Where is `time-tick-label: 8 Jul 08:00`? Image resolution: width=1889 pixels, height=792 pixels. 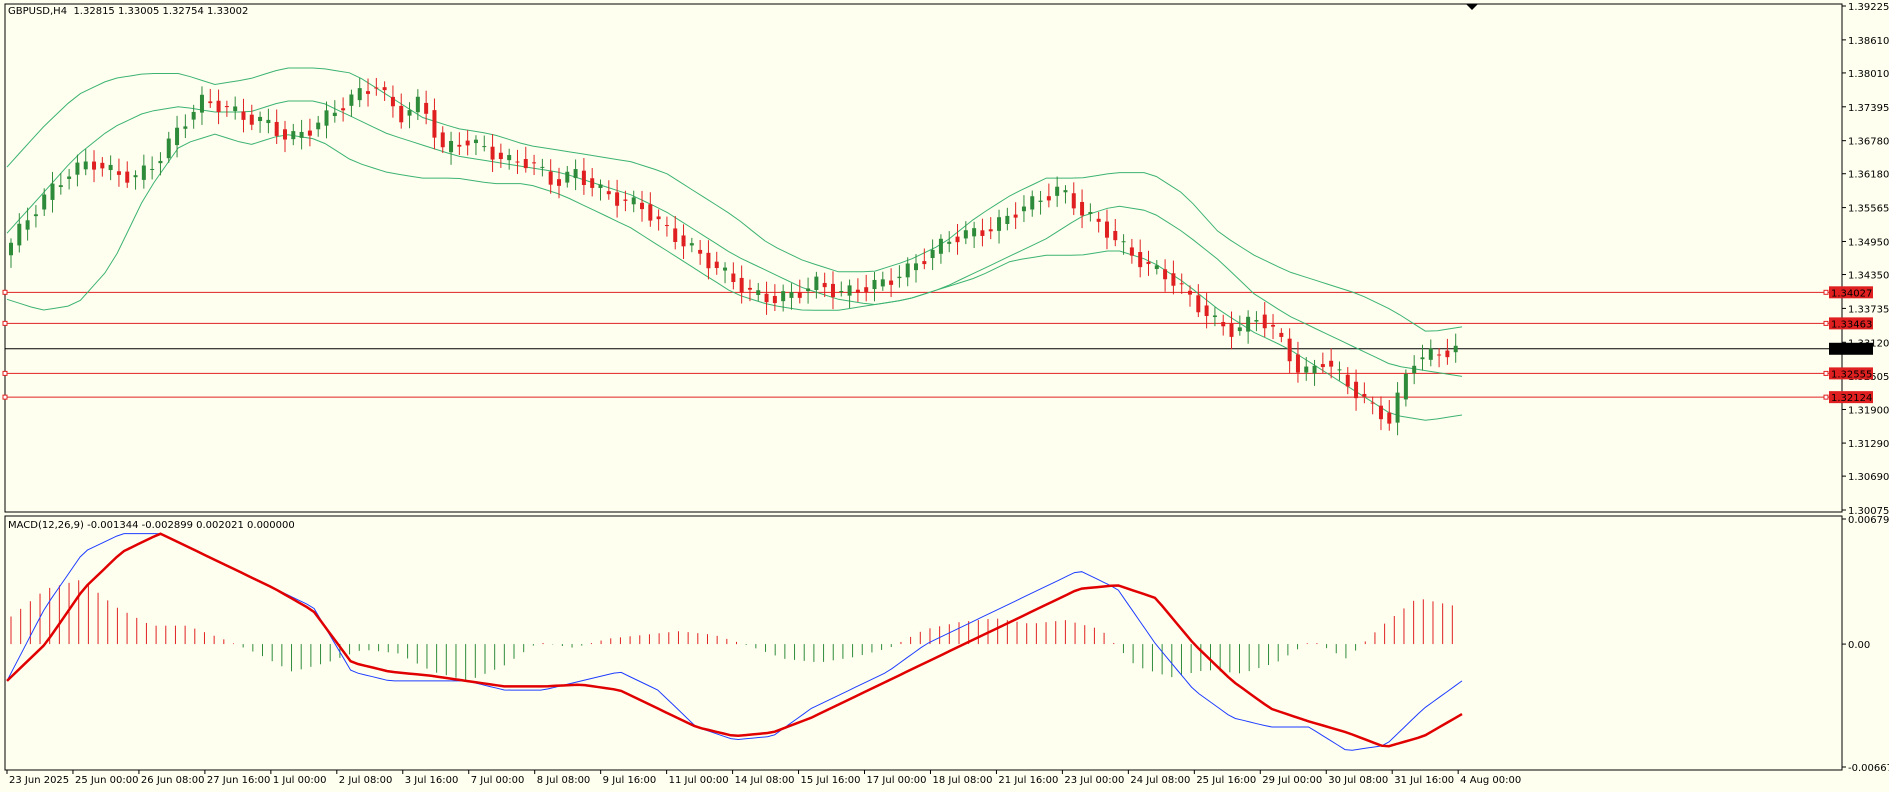 time-tick-label: 8 Jul 08:00 is located at coordinates (564, 780).